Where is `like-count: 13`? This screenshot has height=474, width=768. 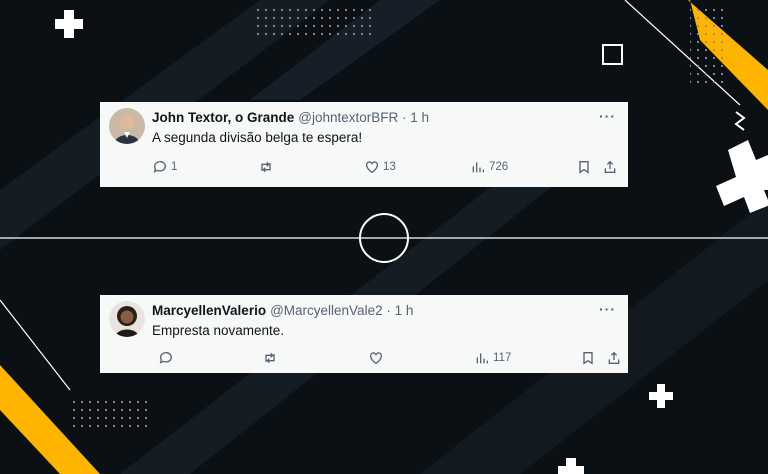
like-count: 13 is located at coordinates (389, 167).